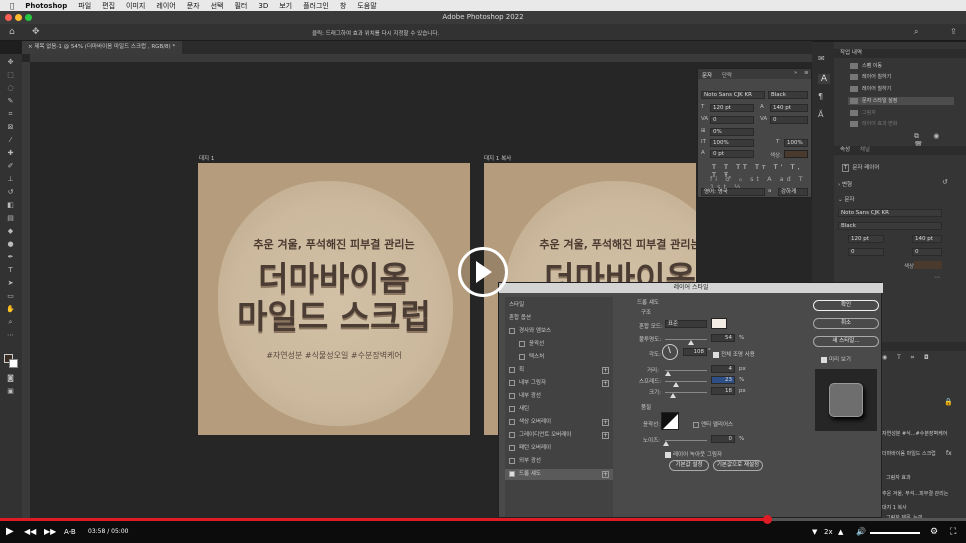 This screenshot has width=966, height=543. What do you see at coordinates (767, 519) in the screenshot?
I see `video-progress-handle` at bounding box center [767, 519].